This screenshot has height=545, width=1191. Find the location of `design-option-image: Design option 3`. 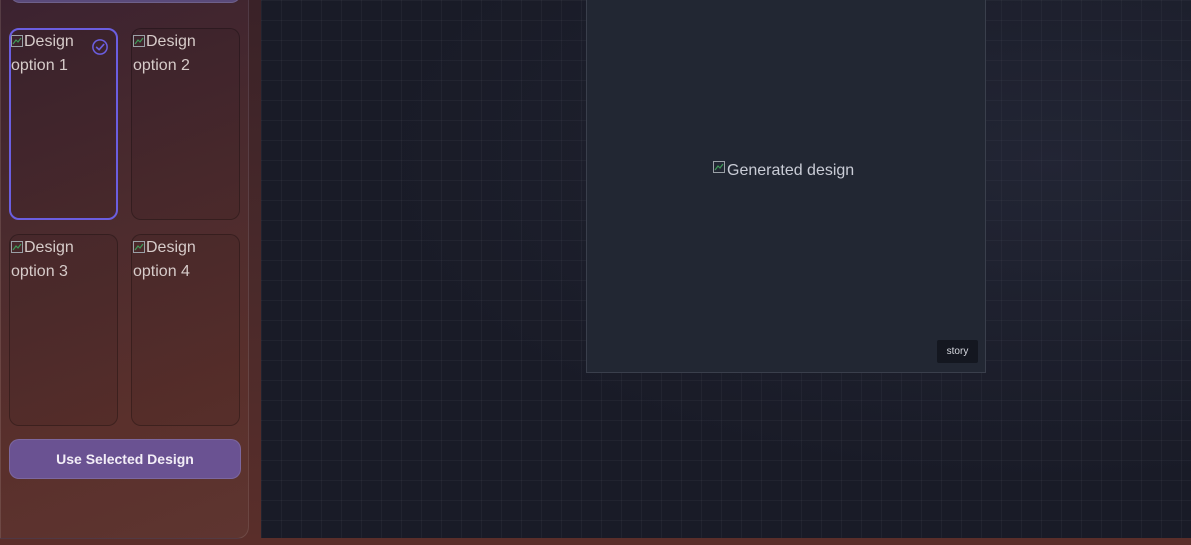

design-option-image: Design option 3 is located at coordinates (51, 260).